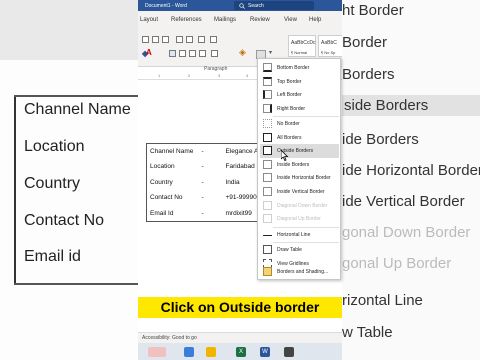 This screenshot has height=360, width=480. I want to click on table-cell-value: Faridabad, so click(242, 167).